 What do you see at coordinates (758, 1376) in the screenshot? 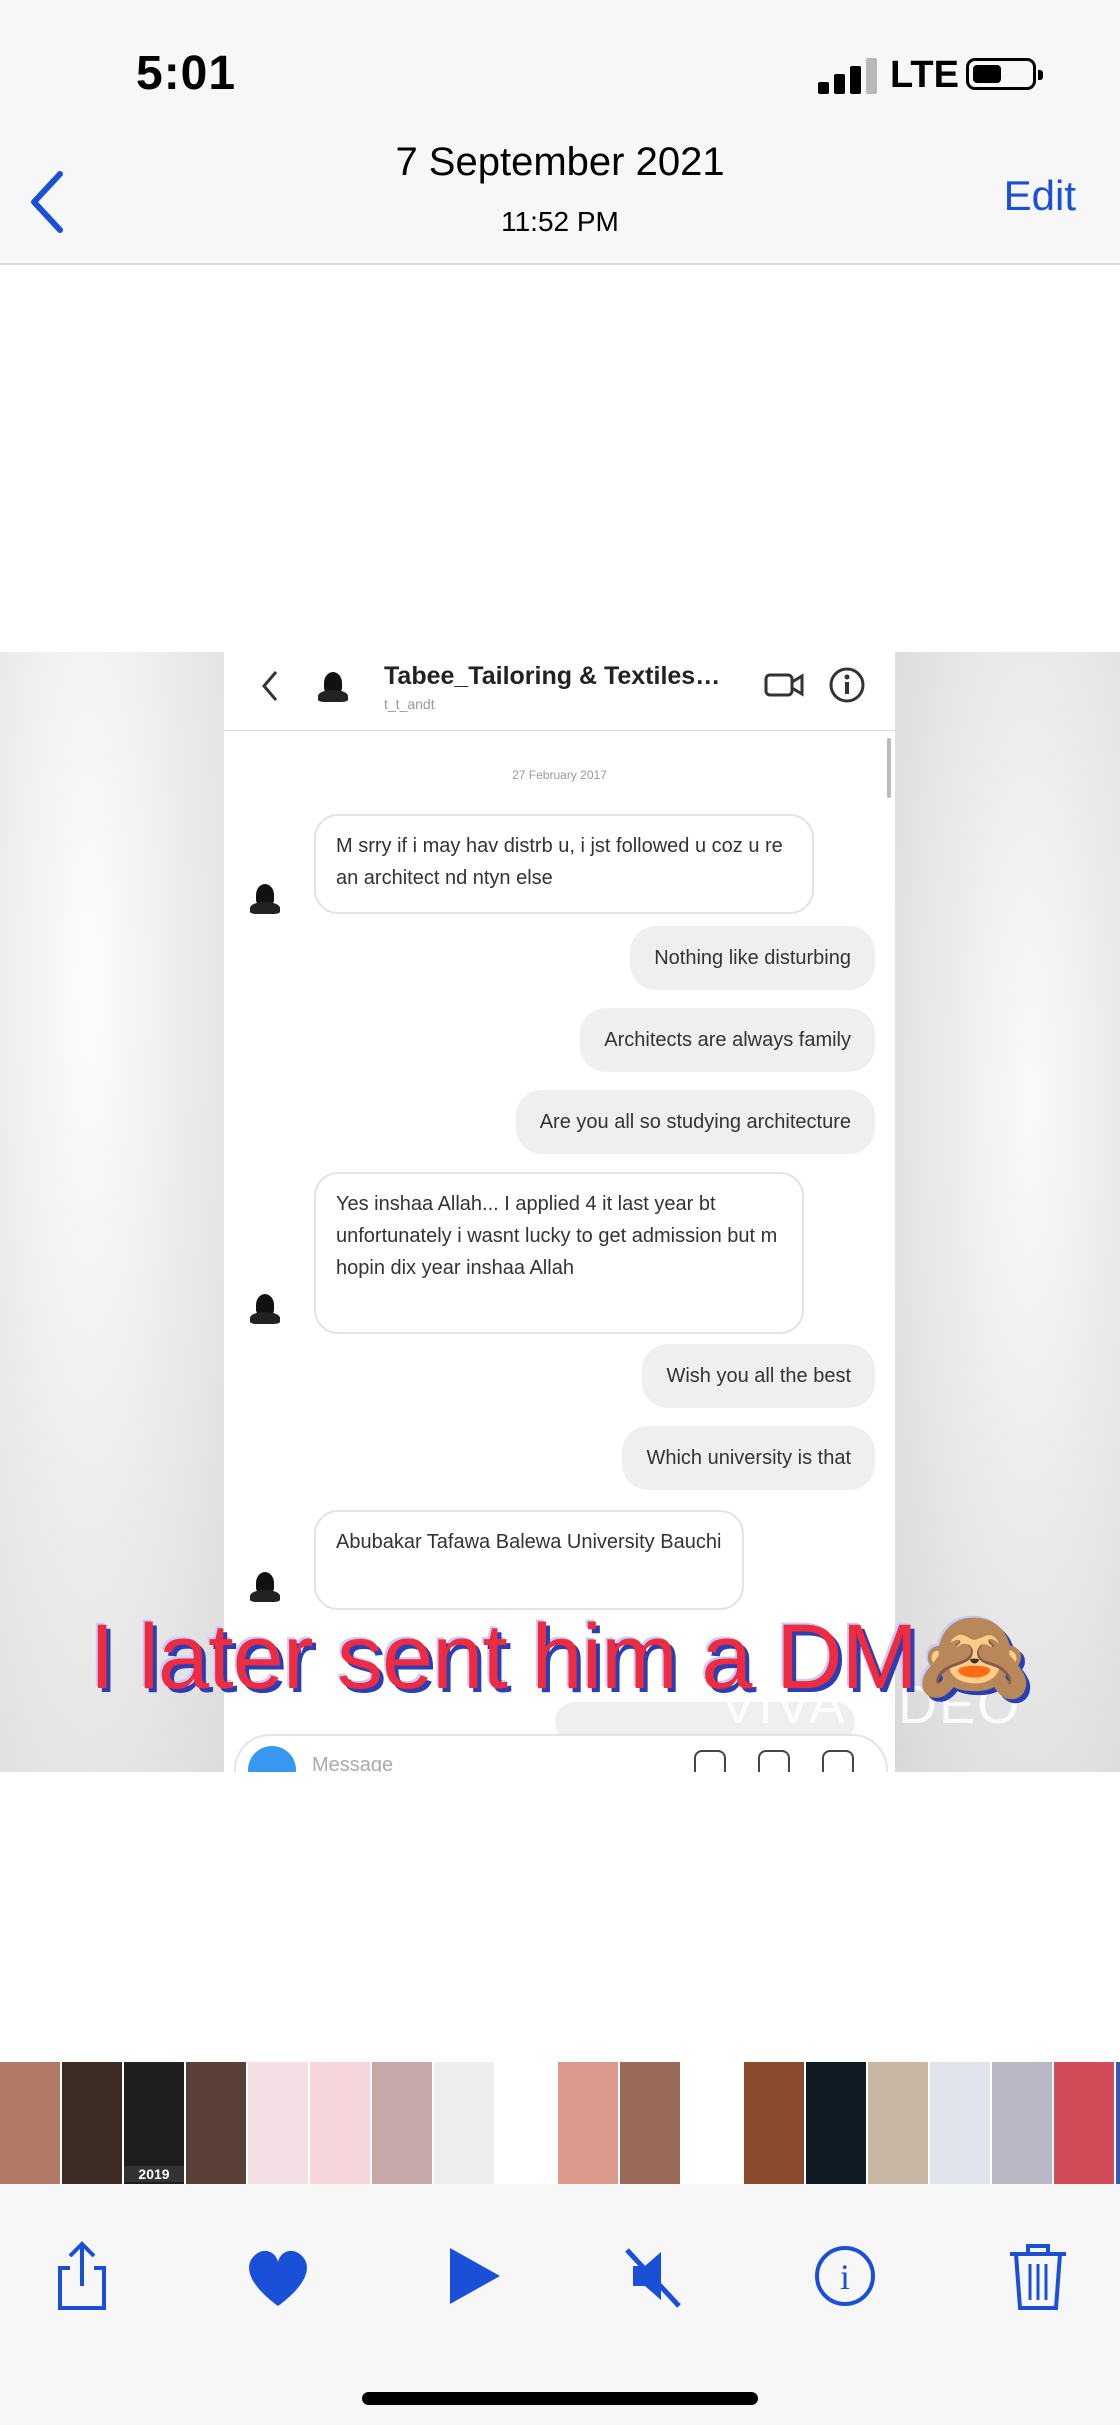
I see `message-bubble-outgoing: Wish you all the best` at bounding box center [758, 1376].